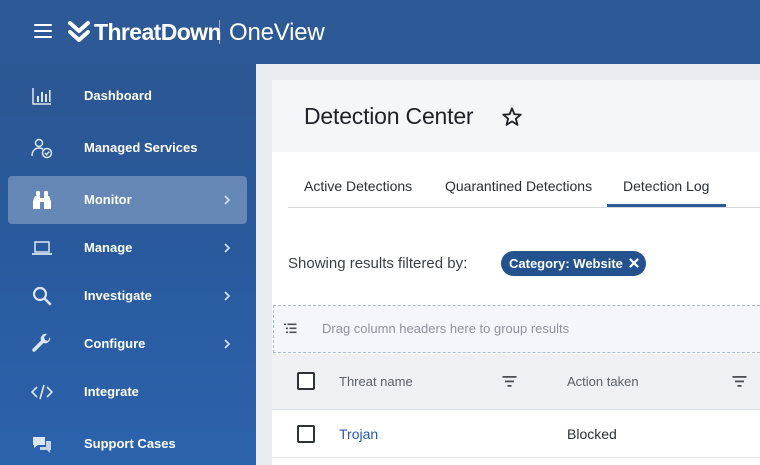  I want to click on brand-name: ThreatDown, so click(157, 32).